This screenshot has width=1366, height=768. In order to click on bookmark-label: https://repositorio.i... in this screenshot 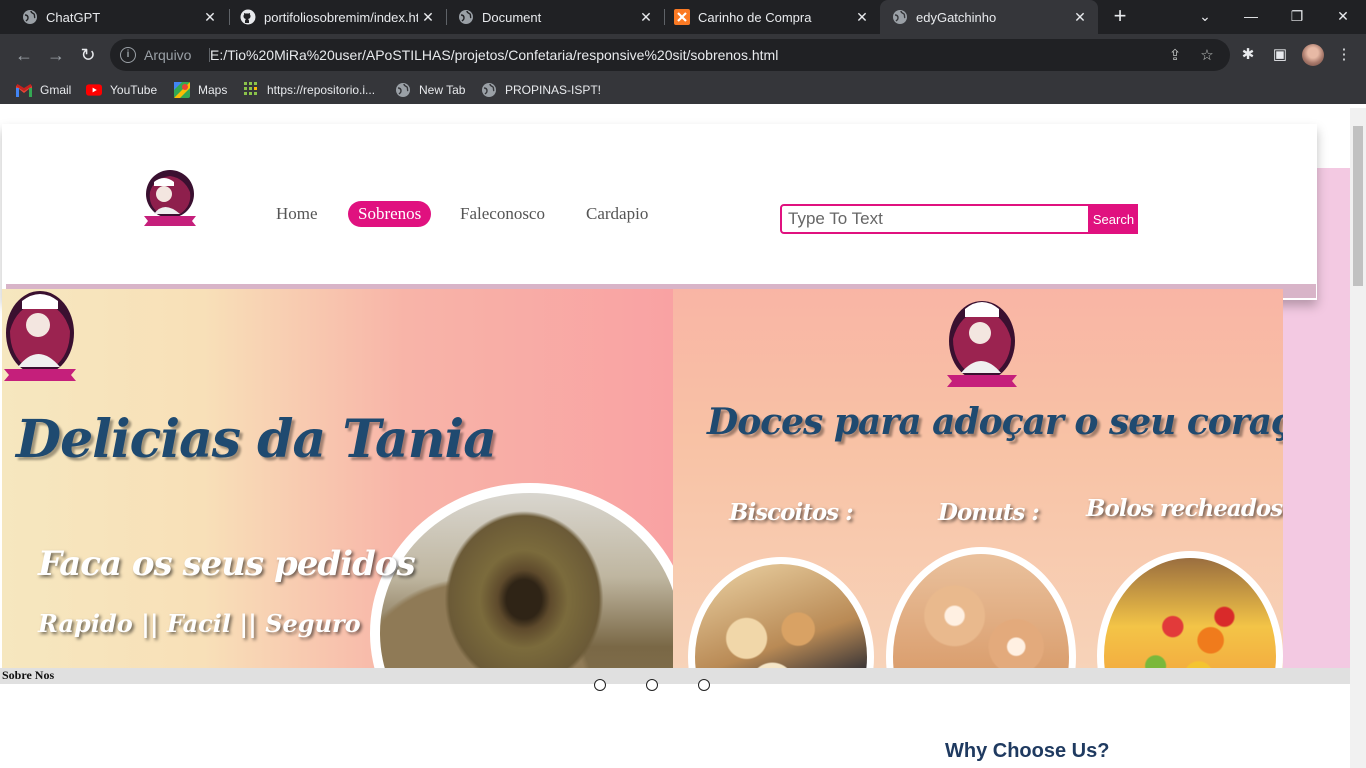, I will do `click(321, 90)`.